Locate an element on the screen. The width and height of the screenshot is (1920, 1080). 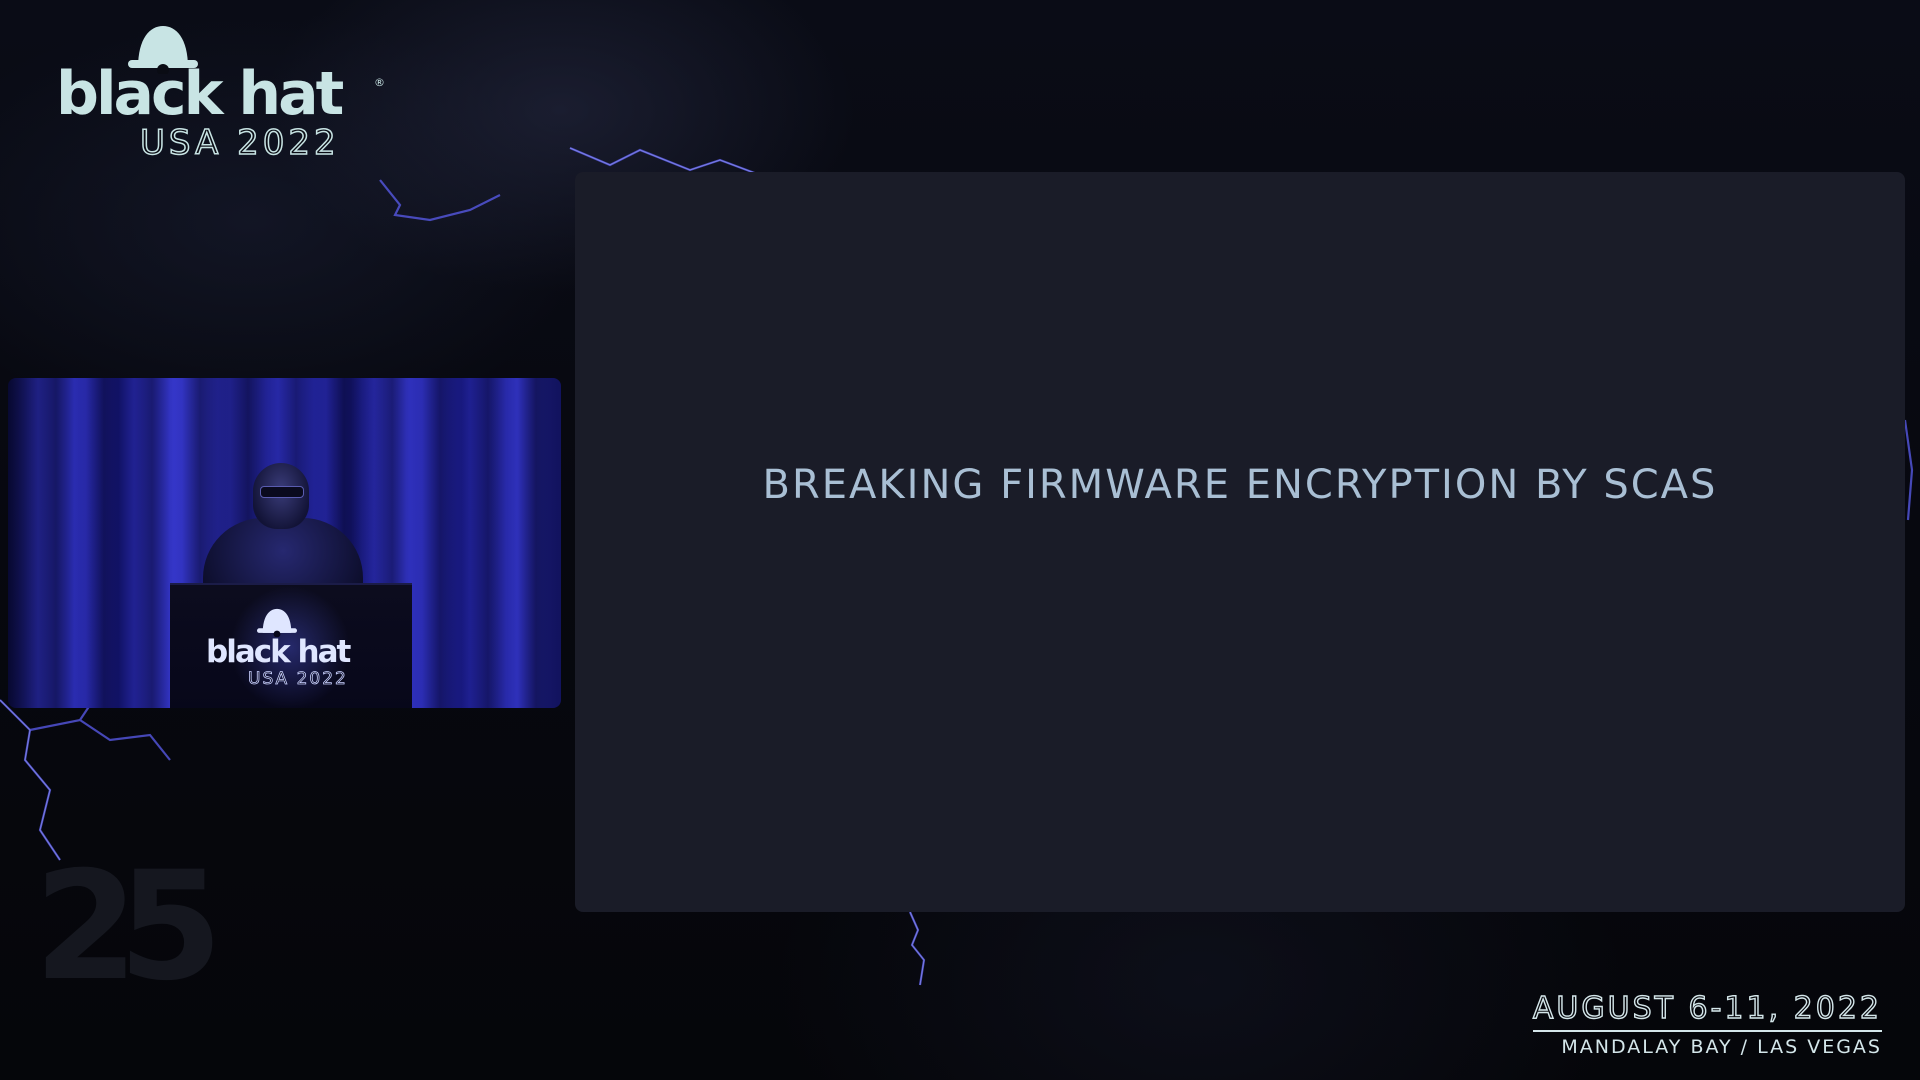
speaker-glasses is located at coordinates (282, 492).